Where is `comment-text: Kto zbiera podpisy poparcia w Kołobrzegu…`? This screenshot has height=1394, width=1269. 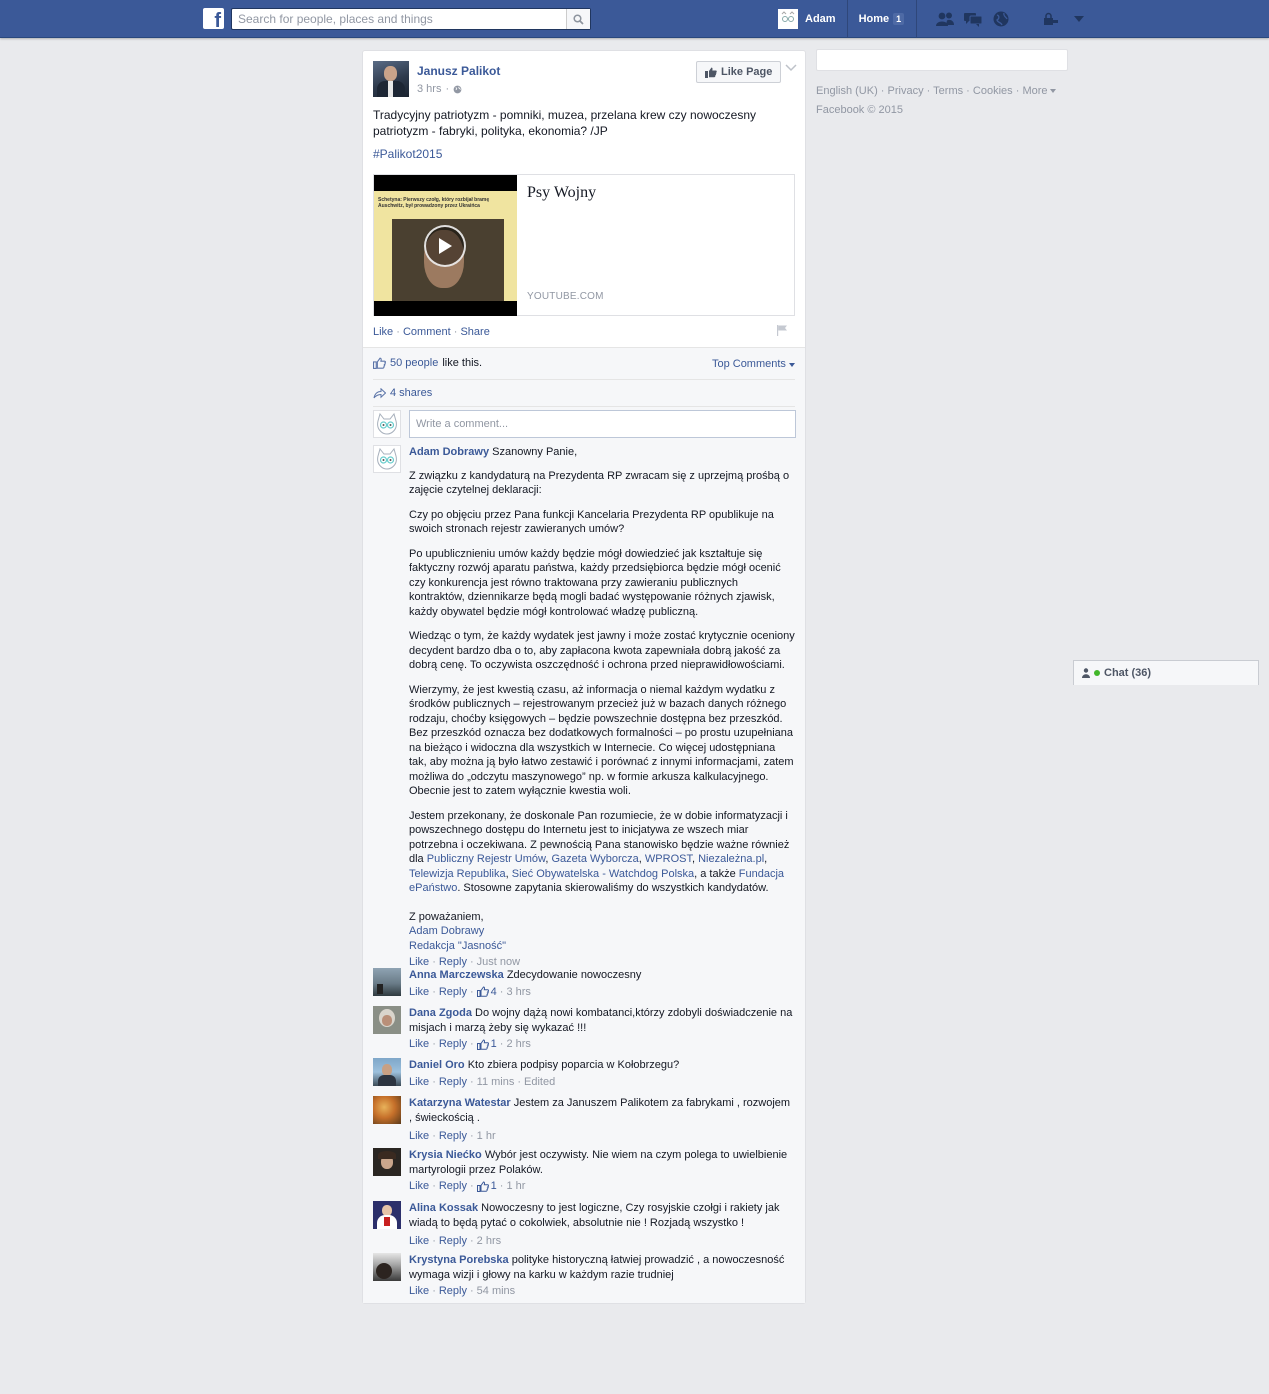 comment-text: Kto zbiera podpisy poparcia w Kołobrzegu… is located at coordinates (573, 1065).